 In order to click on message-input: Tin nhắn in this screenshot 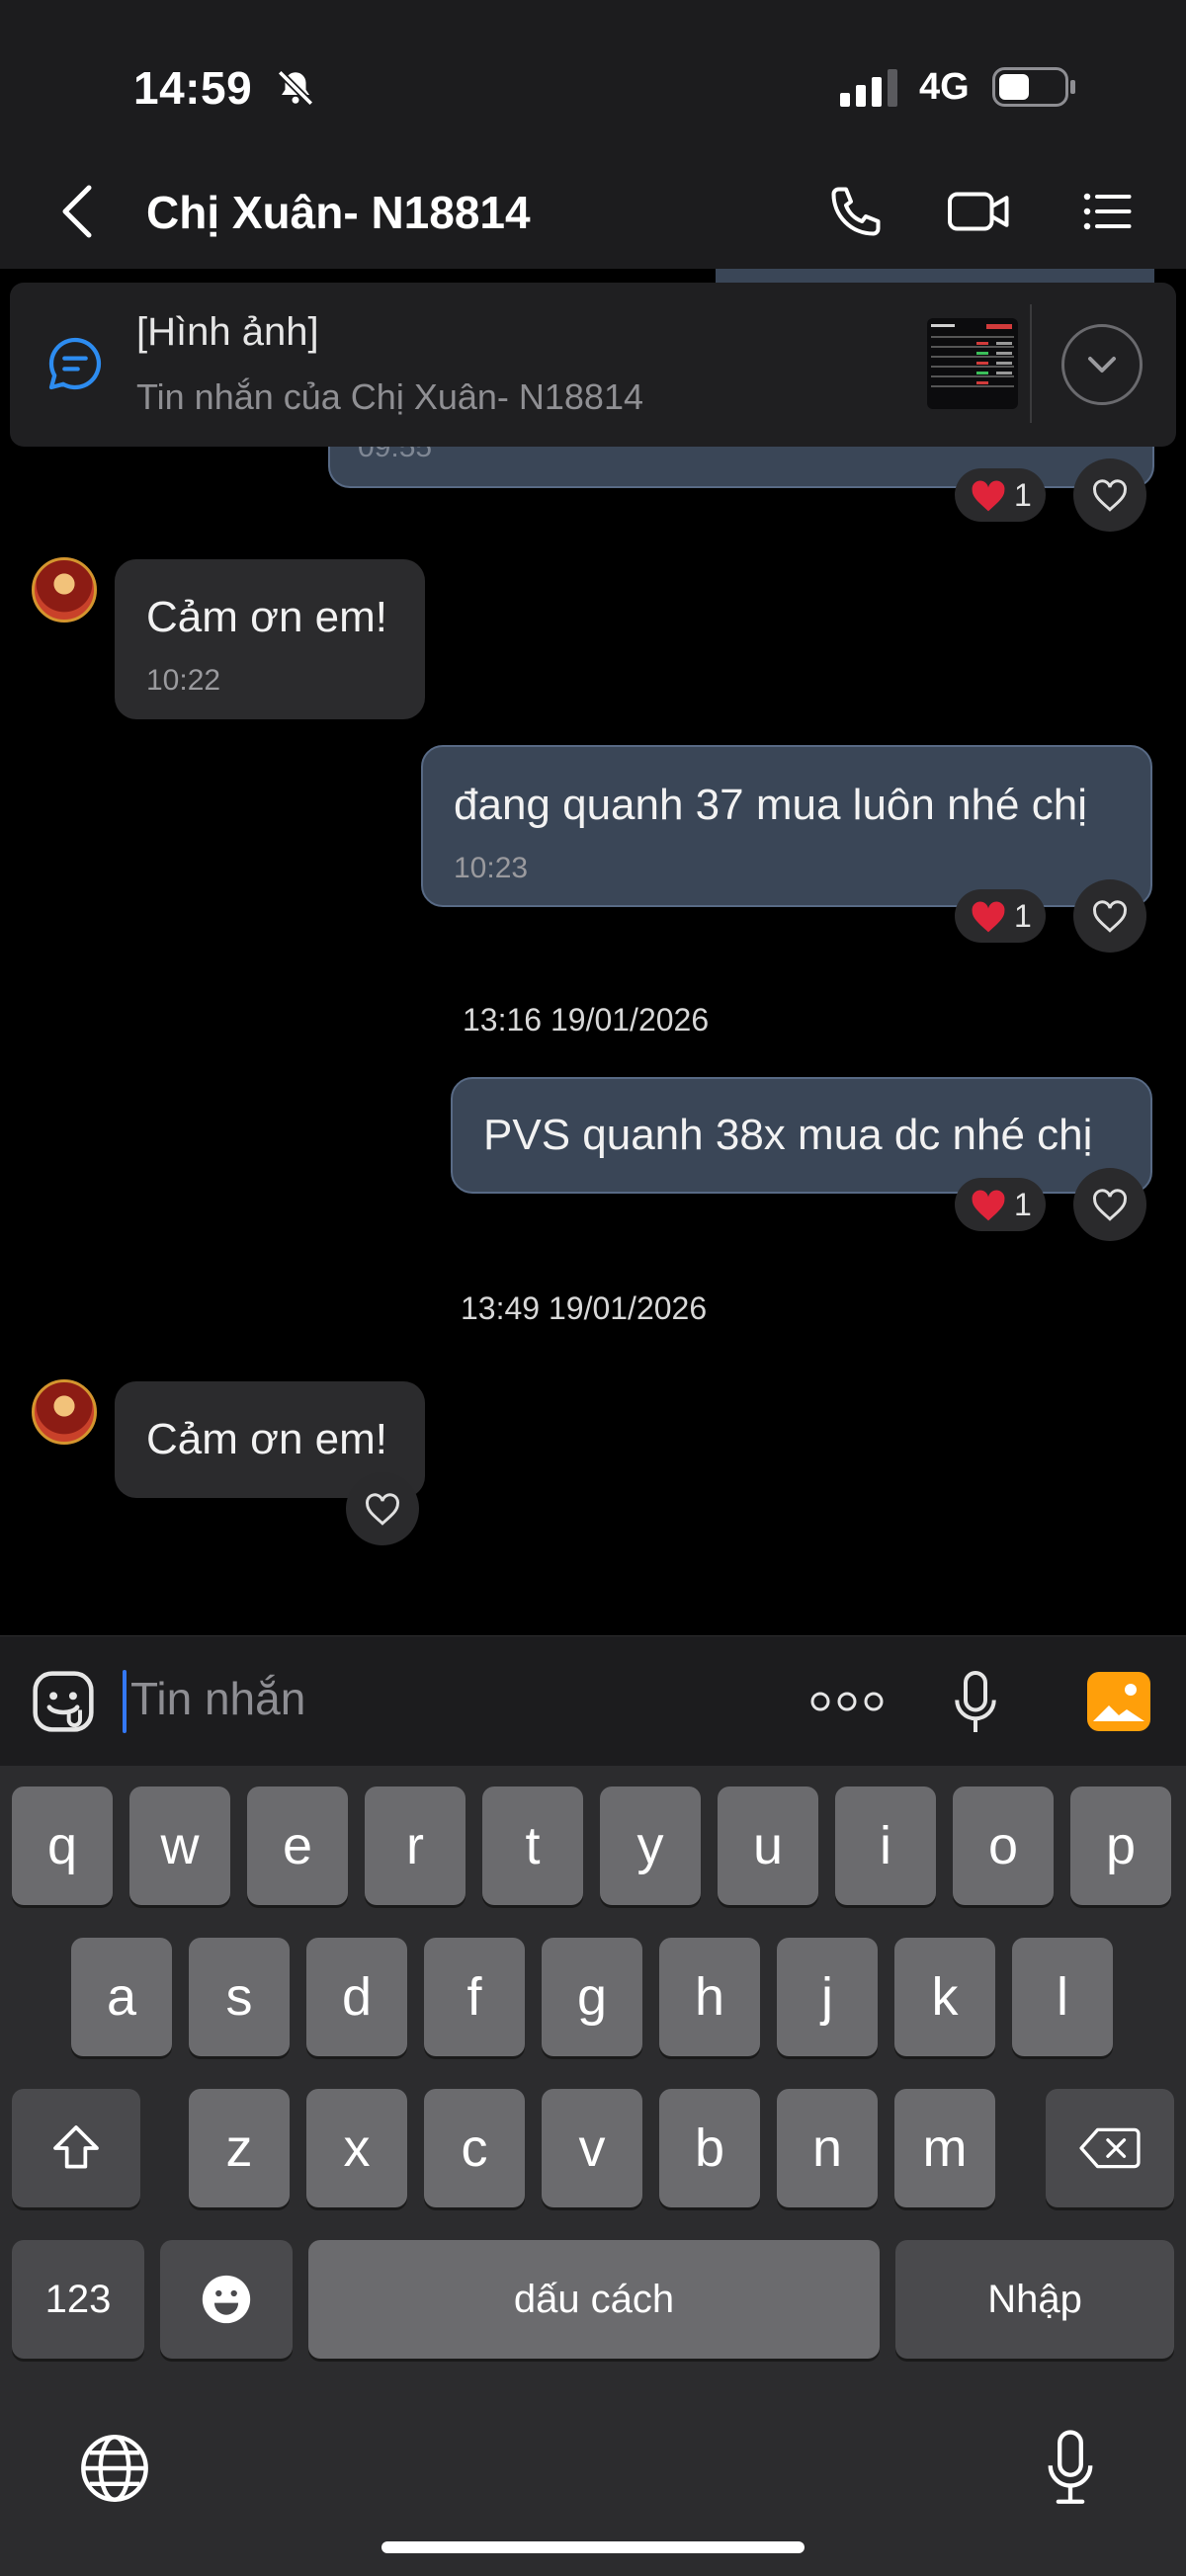, I will do `click(217, 1698)`.